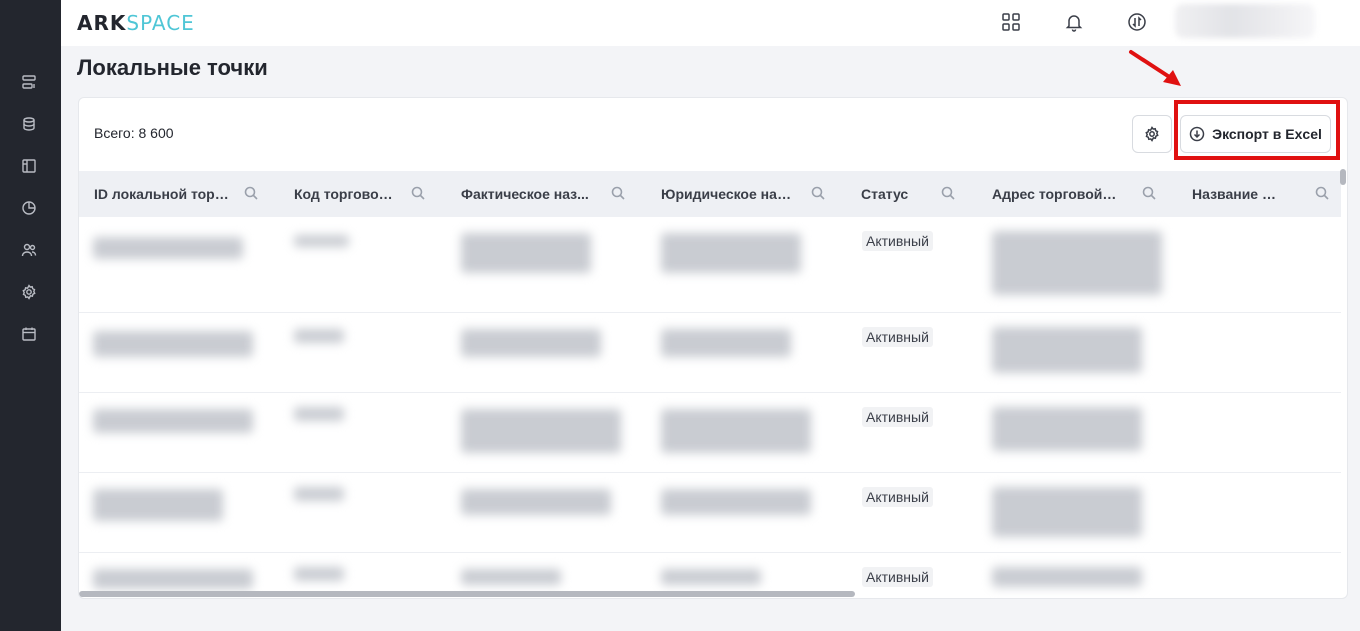 The height and width of the screenshot is (631, 1360). I want to click on layout-icon, so click(29, 166).